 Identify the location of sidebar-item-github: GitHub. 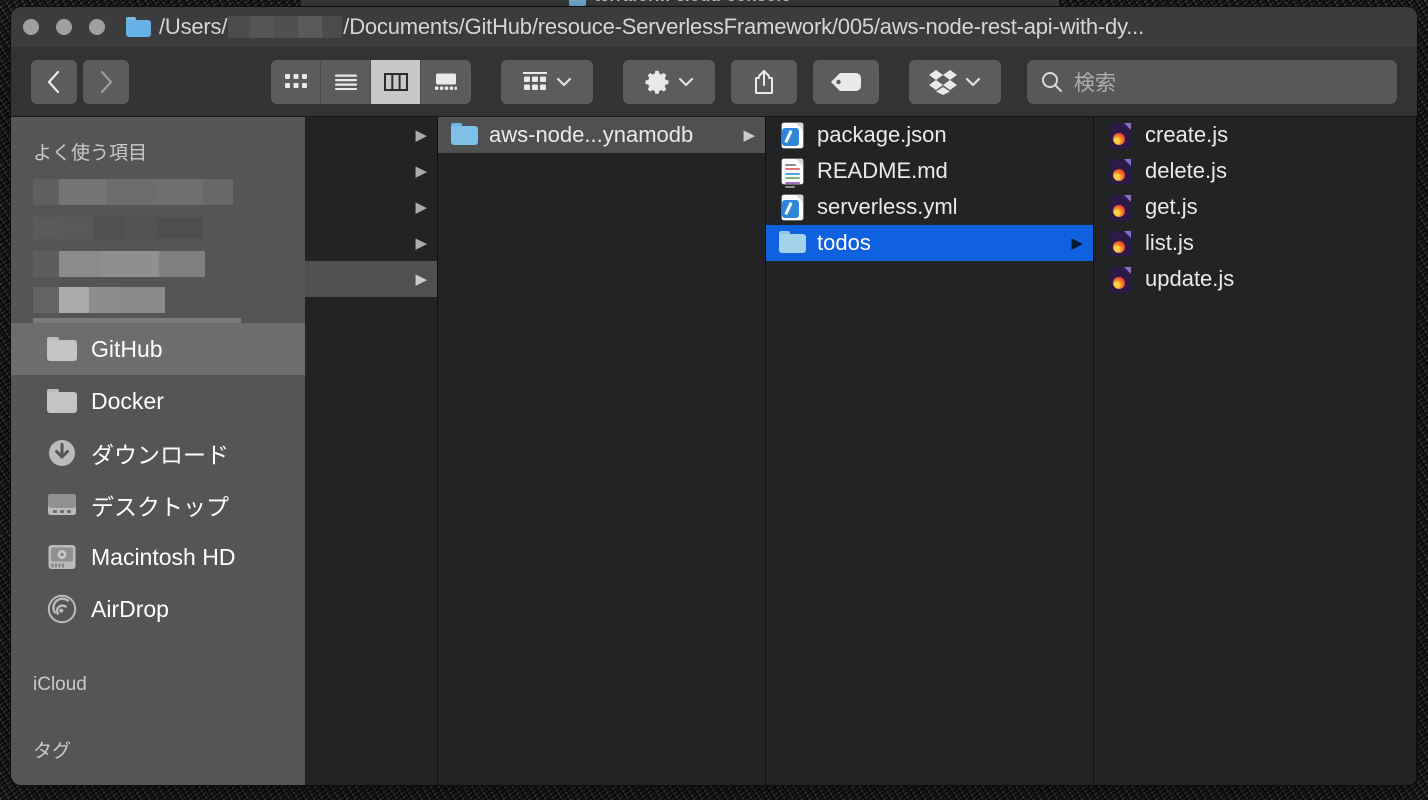
(158, 349).